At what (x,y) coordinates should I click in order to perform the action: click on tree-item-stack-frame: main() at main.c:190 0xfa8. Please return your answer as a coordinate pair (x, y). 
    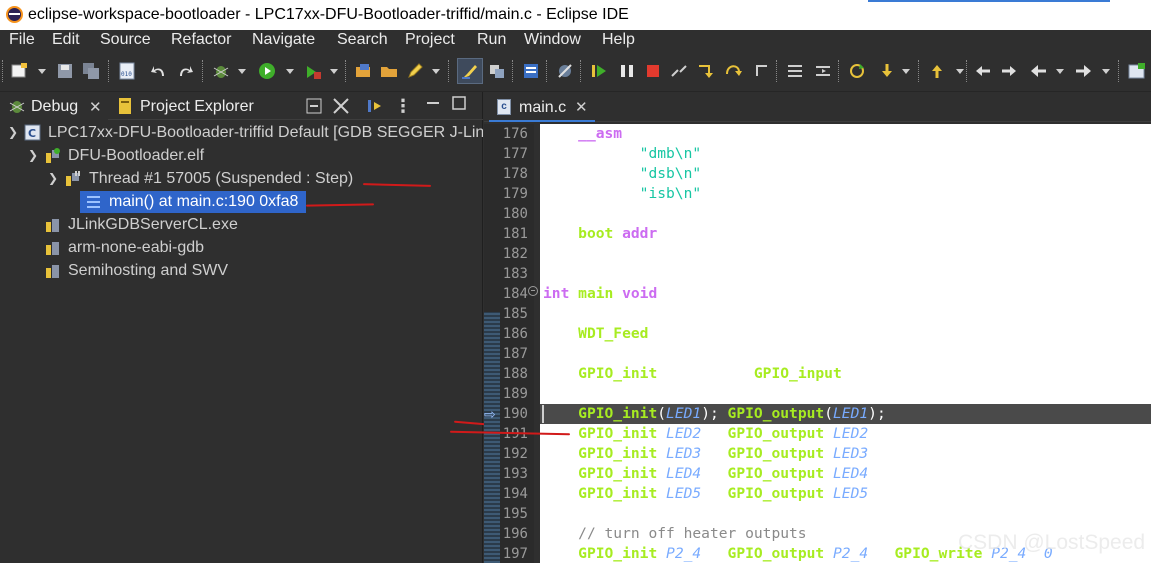
    Looking at the image, I should click on (193, 202).